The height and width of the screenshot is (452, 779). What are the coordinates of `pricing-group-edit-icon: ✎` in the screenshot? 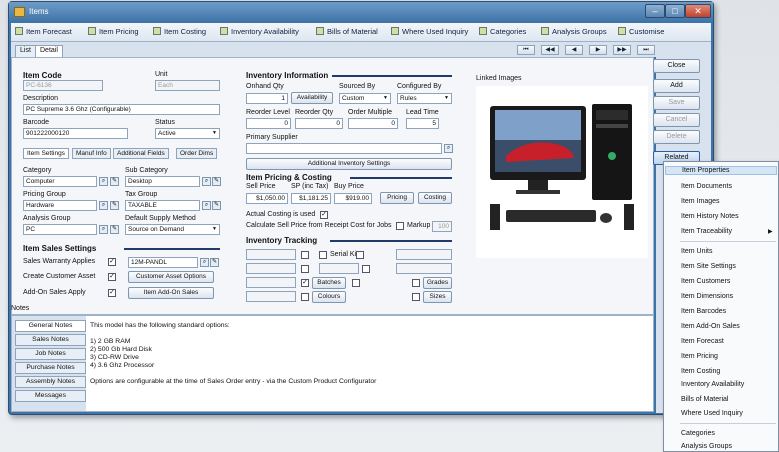 It's located at (114, 205).